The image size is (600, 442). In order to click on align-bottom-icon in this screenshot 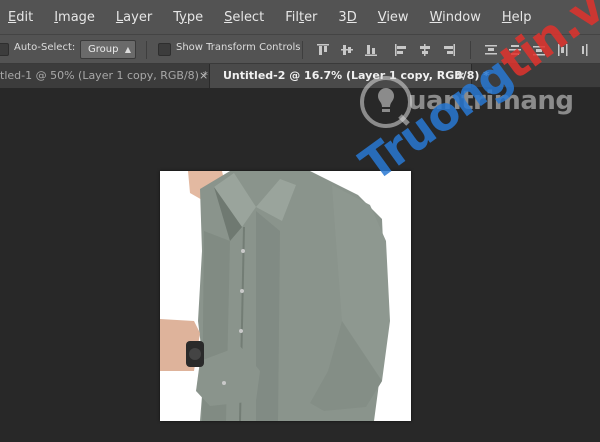, I will do `click(371, 50)`.